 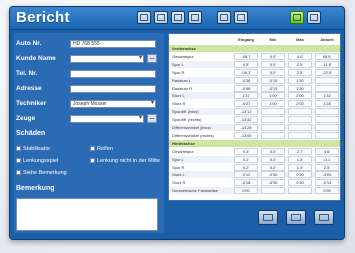 I want to click on value-cell: 1'32, so click(x=327, y=96).